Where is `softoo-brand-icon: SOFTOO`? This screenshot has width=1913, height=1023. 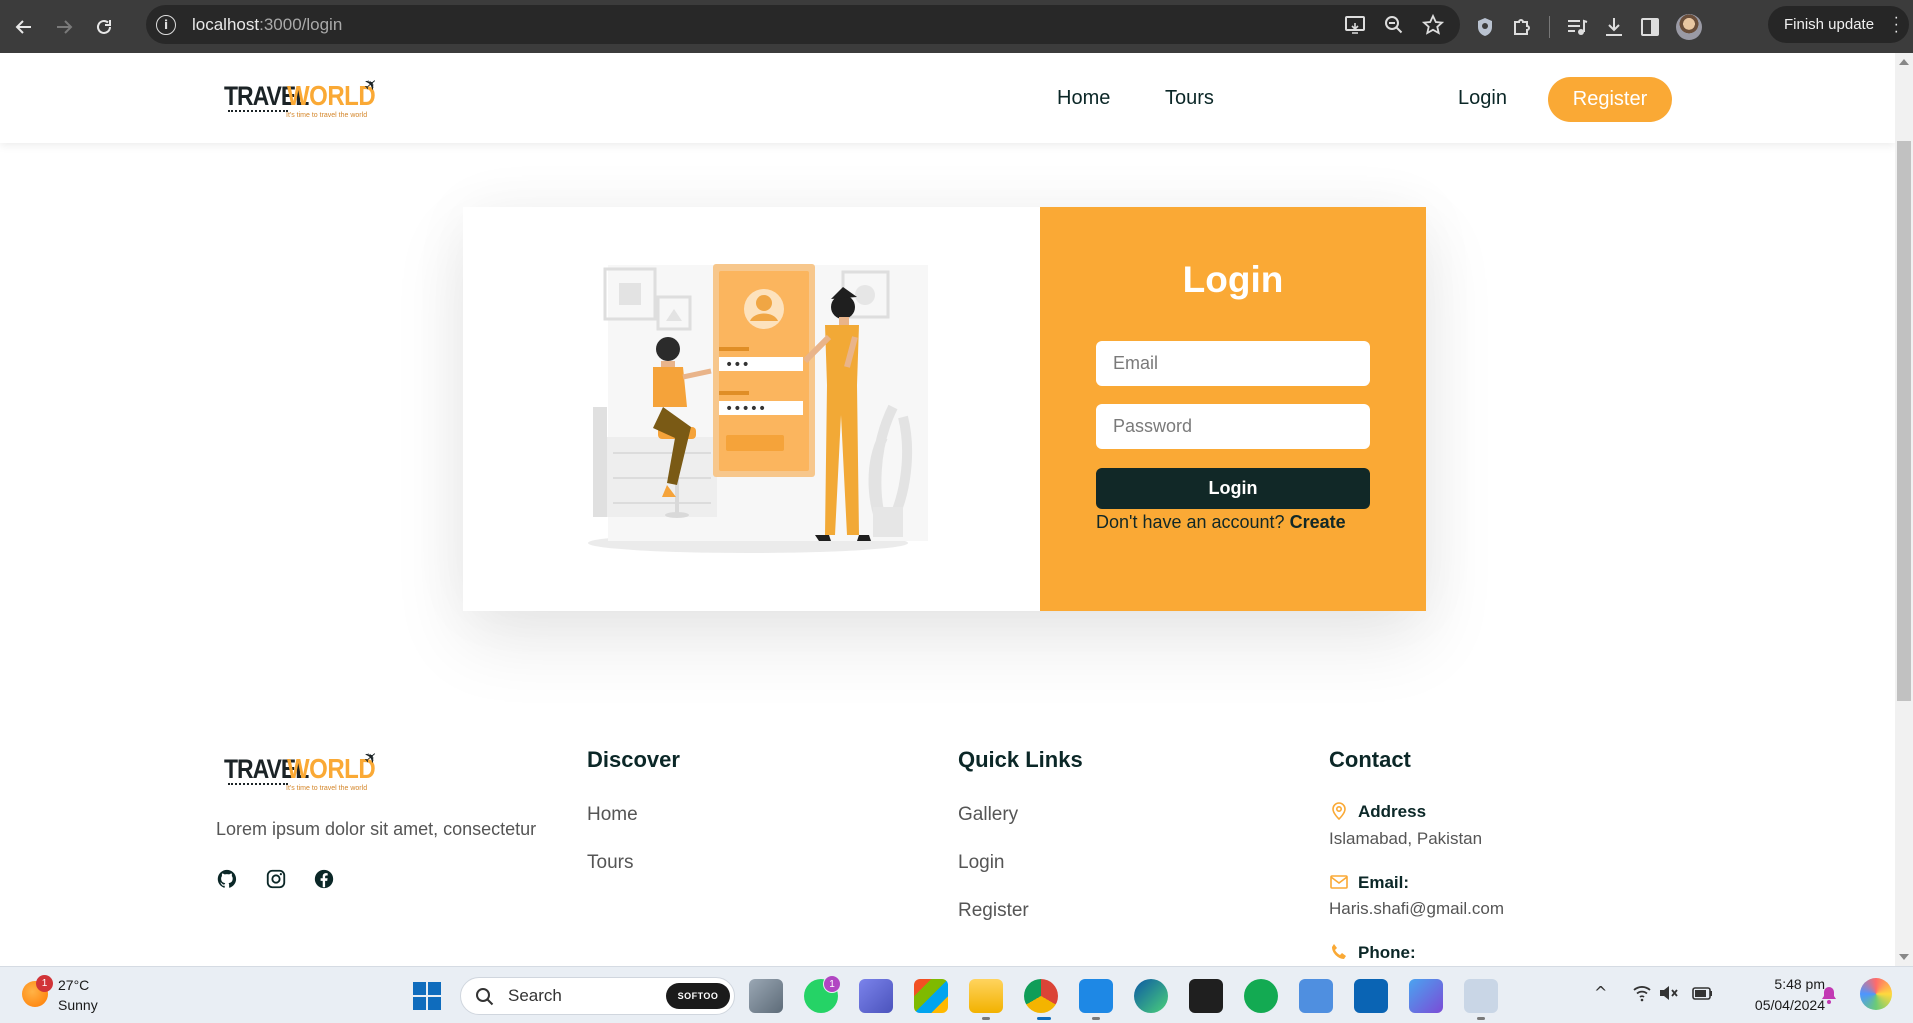 softoo-brand-icon: SOFTOO is located at coordinates (698, 996).